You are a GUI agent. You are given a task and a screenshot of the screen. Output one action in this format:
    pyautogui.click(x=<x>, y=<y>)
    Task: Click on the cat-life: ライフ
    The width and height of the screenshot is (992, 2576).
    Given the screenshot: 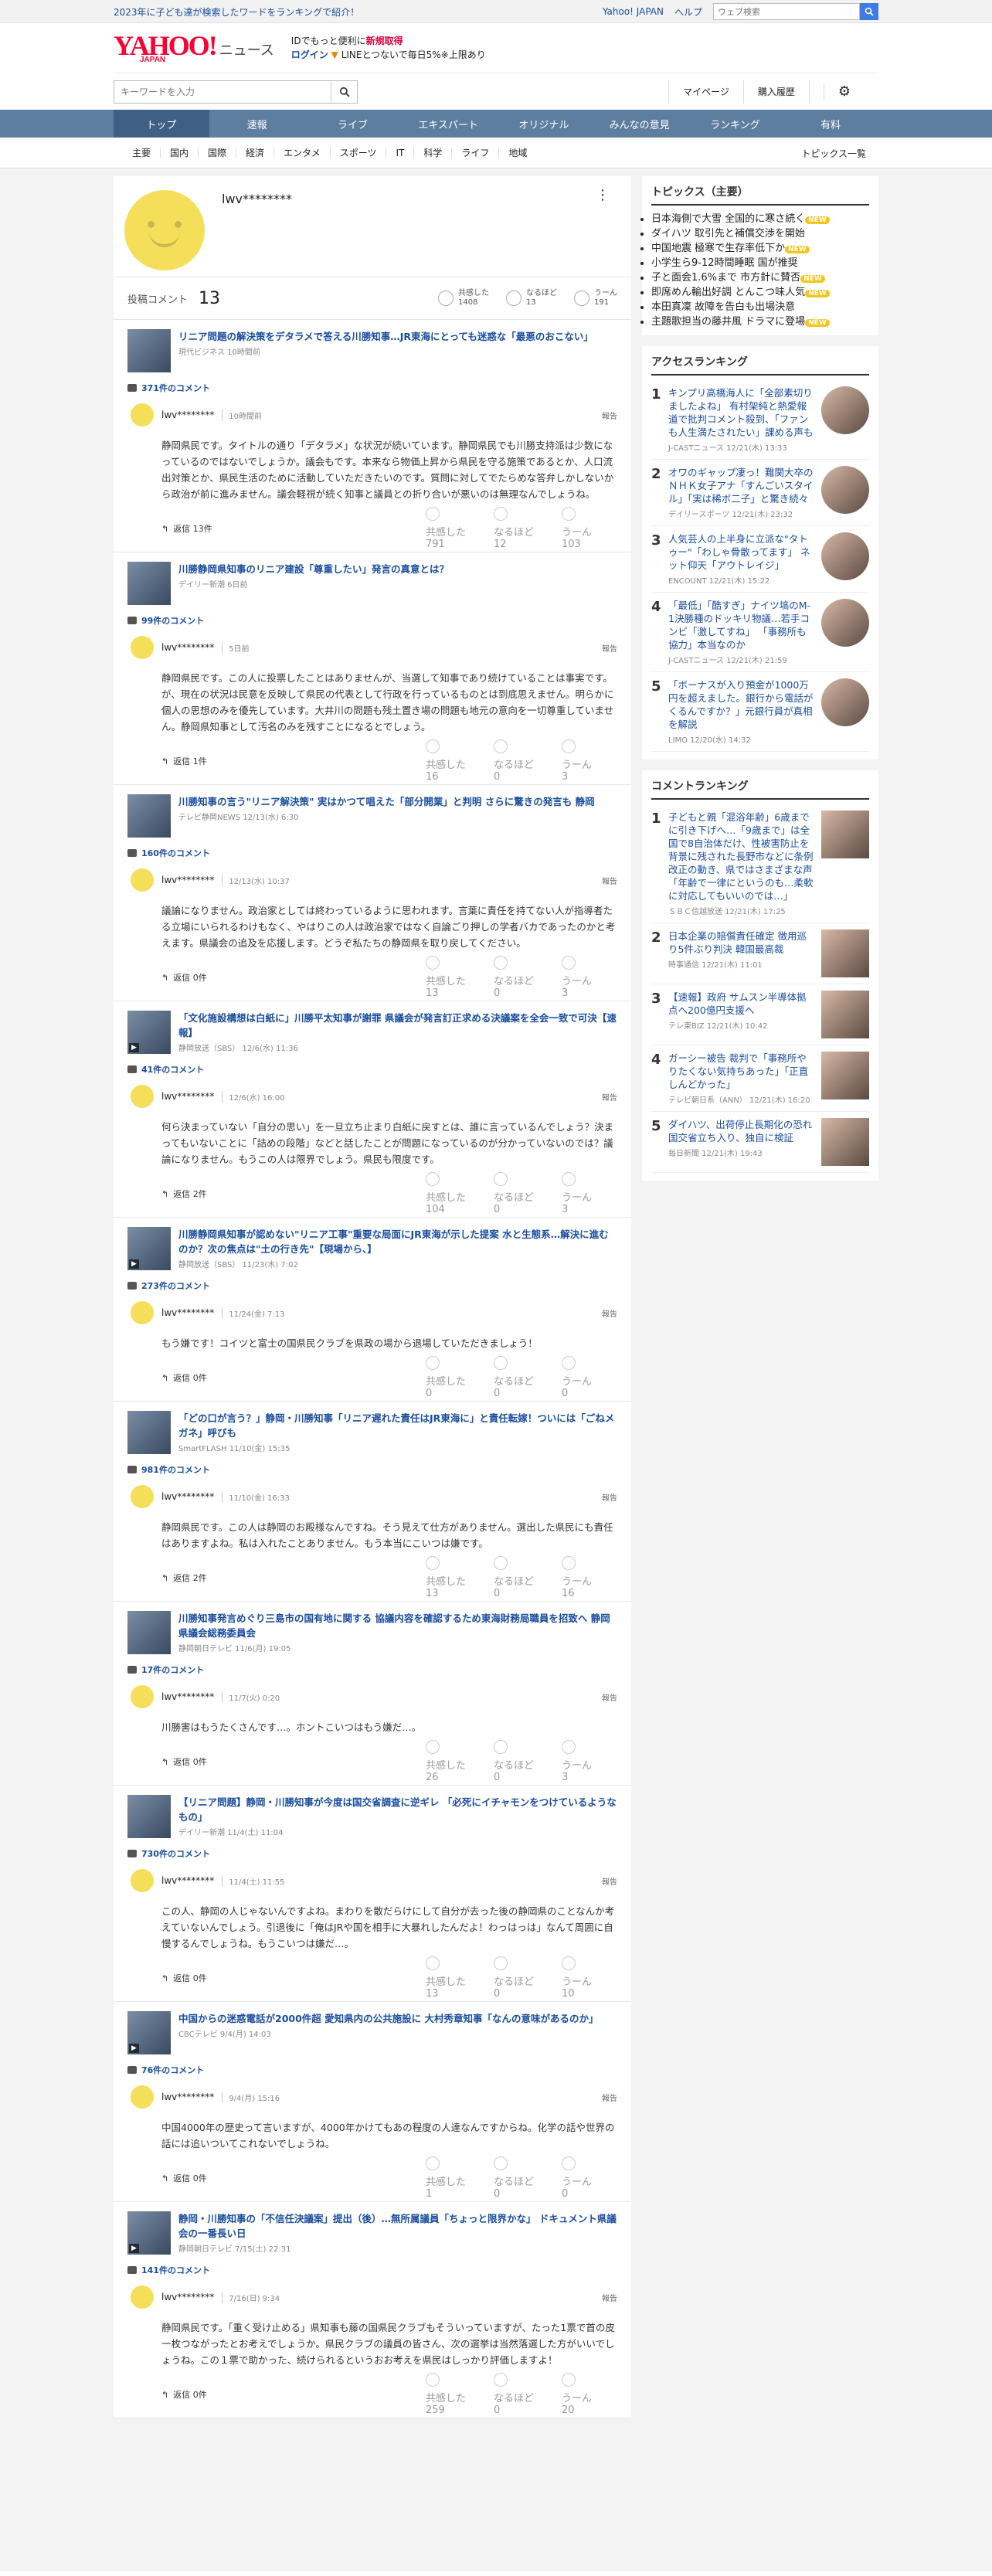 What is the action you would take?
    pyautogui.click(x=474, y=153)
    